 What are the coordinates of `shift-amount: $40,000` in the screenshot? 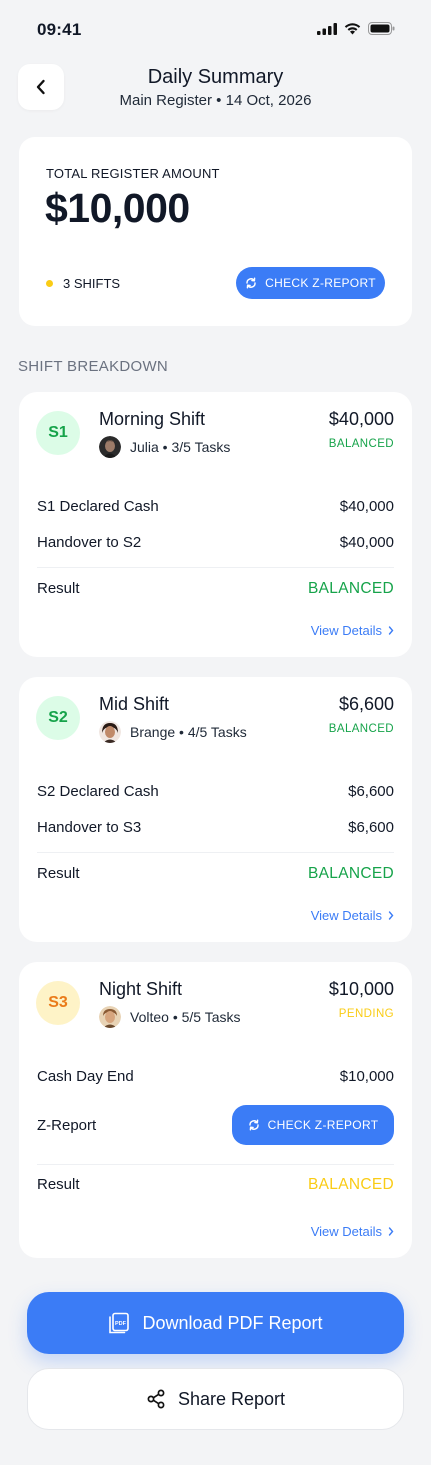 It's located at (361, 419).